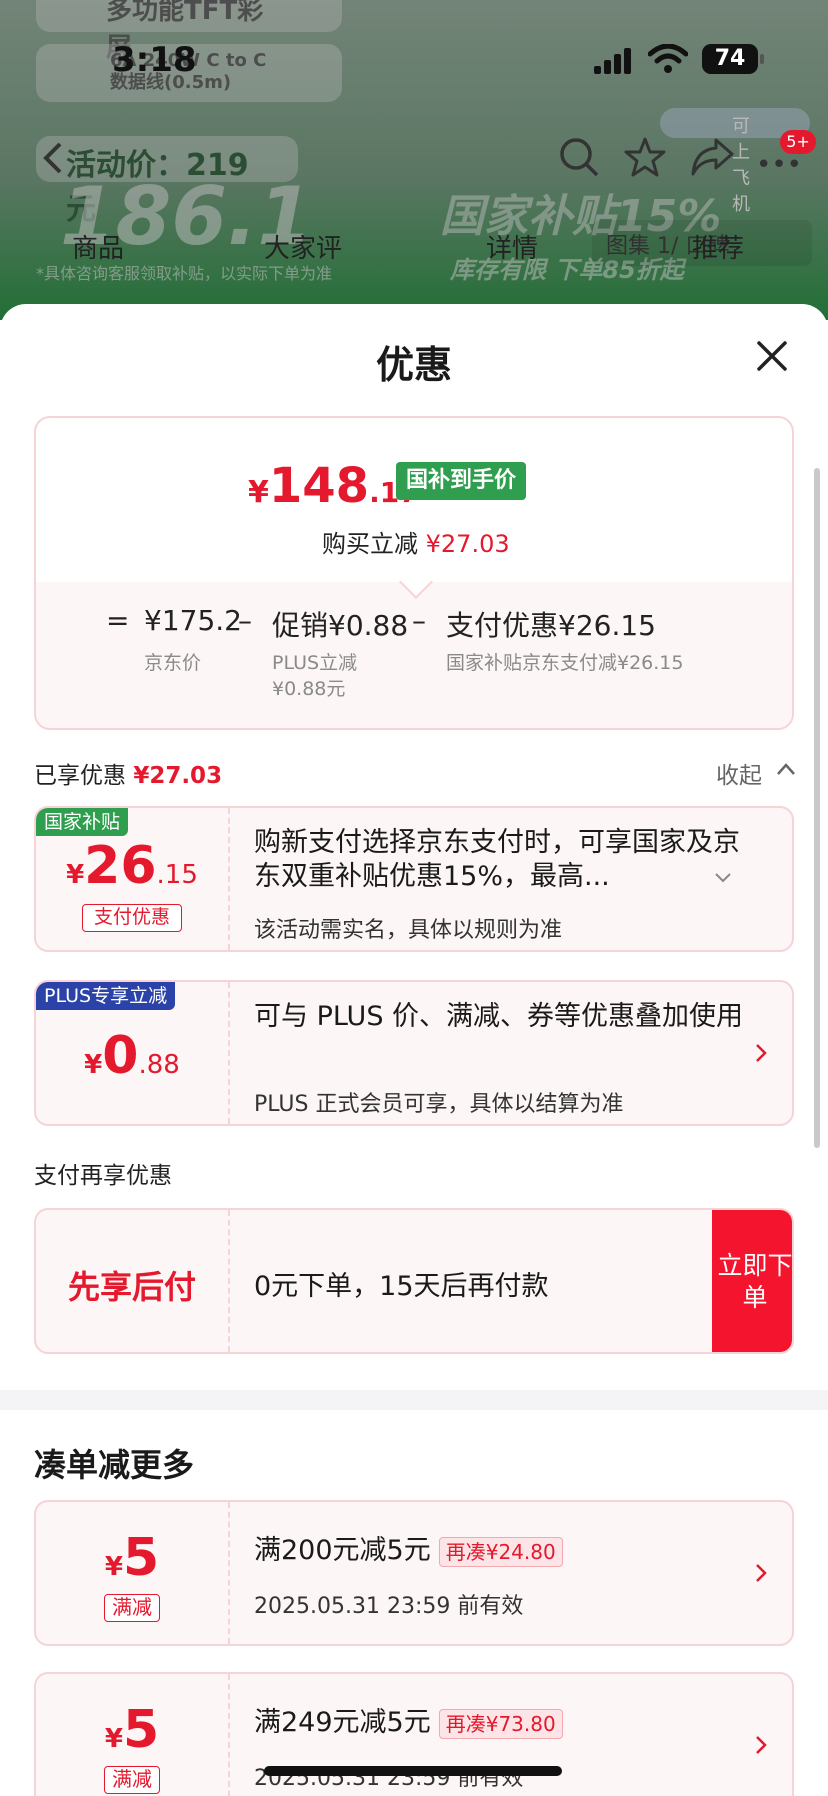 Image resolution: width=828 pixels, height=1796 pixels. I want to click on pay-later-description: 0元下单，15天后再付款, so click(401, 1286).